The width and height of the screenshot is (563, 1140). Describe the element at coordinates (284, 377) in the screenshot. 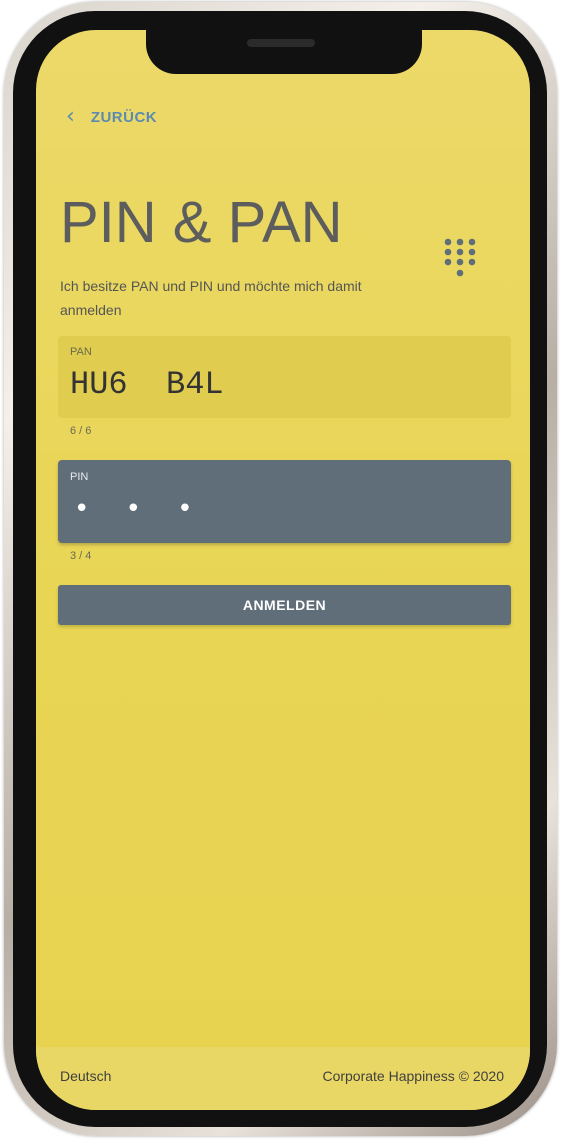

I see `pan-field: PAN HU6 B4L` at that location.